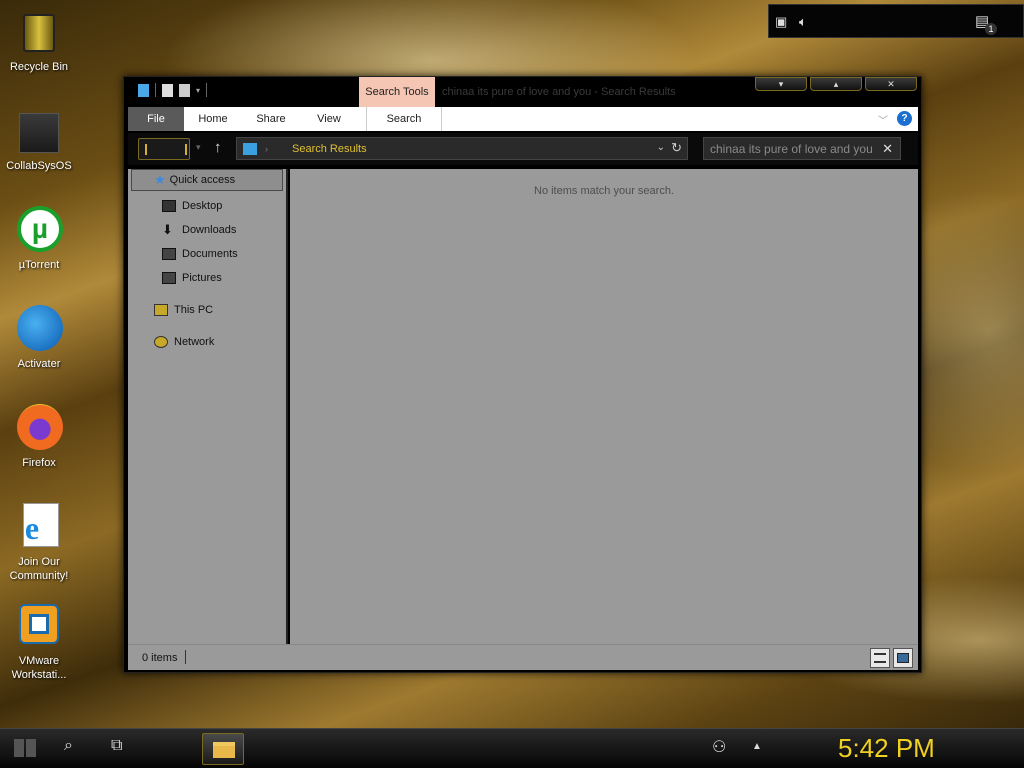  What do you see at coordinates (39, 166) in the screenshot?
I see `desktop-icon-label: CollabSysOS` at bounding box center [39, 166].